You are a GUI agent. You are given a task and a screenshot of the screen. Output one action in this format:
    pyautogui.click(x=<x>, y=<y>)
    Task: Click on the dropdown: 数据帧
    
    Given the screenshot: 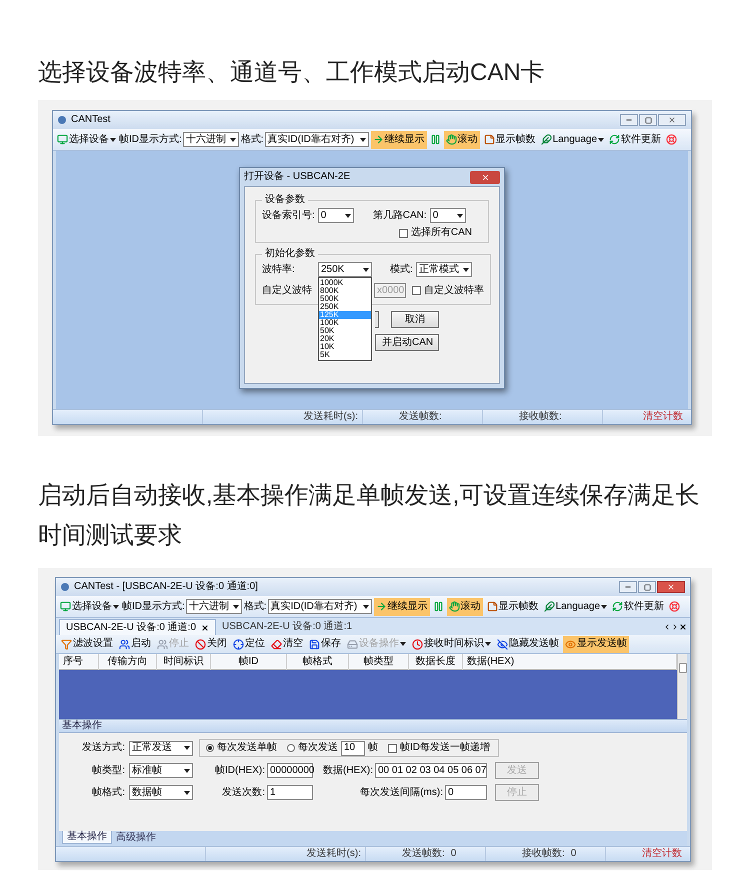 What is the action you would take?
    pyautogui.click(x=161, y=792)
    